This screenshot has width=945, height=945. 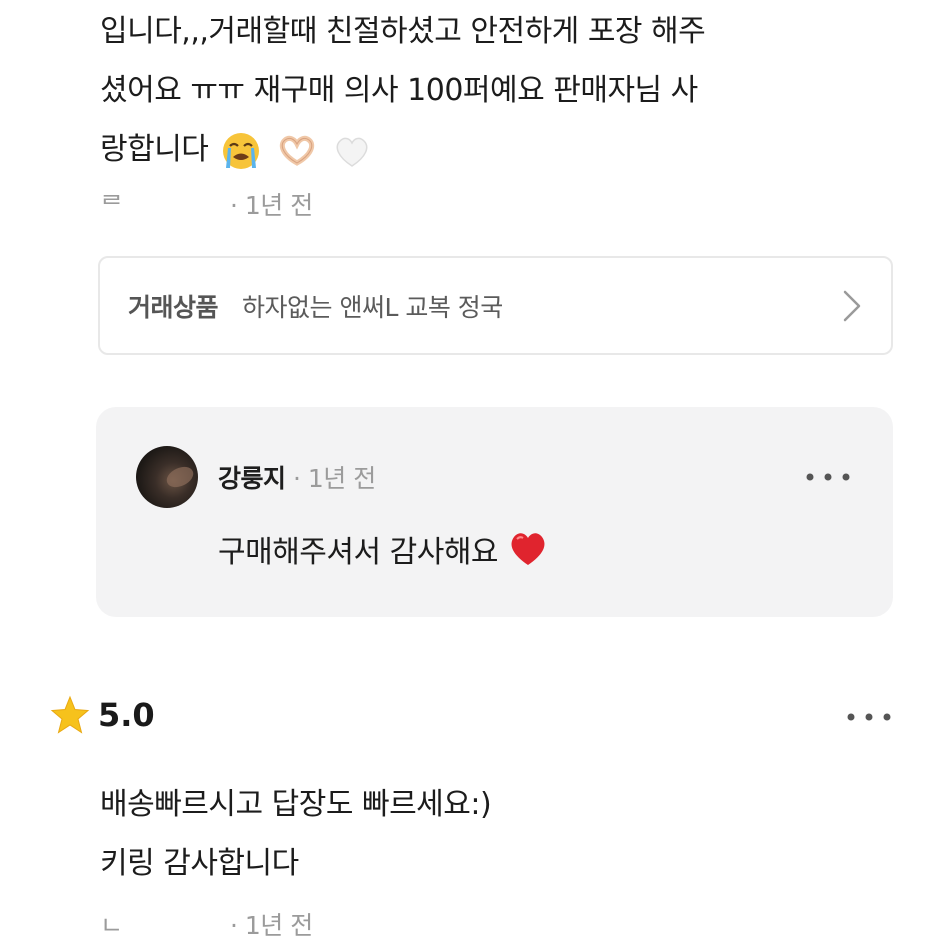 What do you see at coordinates (296, 150) in the screenshot?
I see `heart-hands-emoji` at bounding box center [296, 150].